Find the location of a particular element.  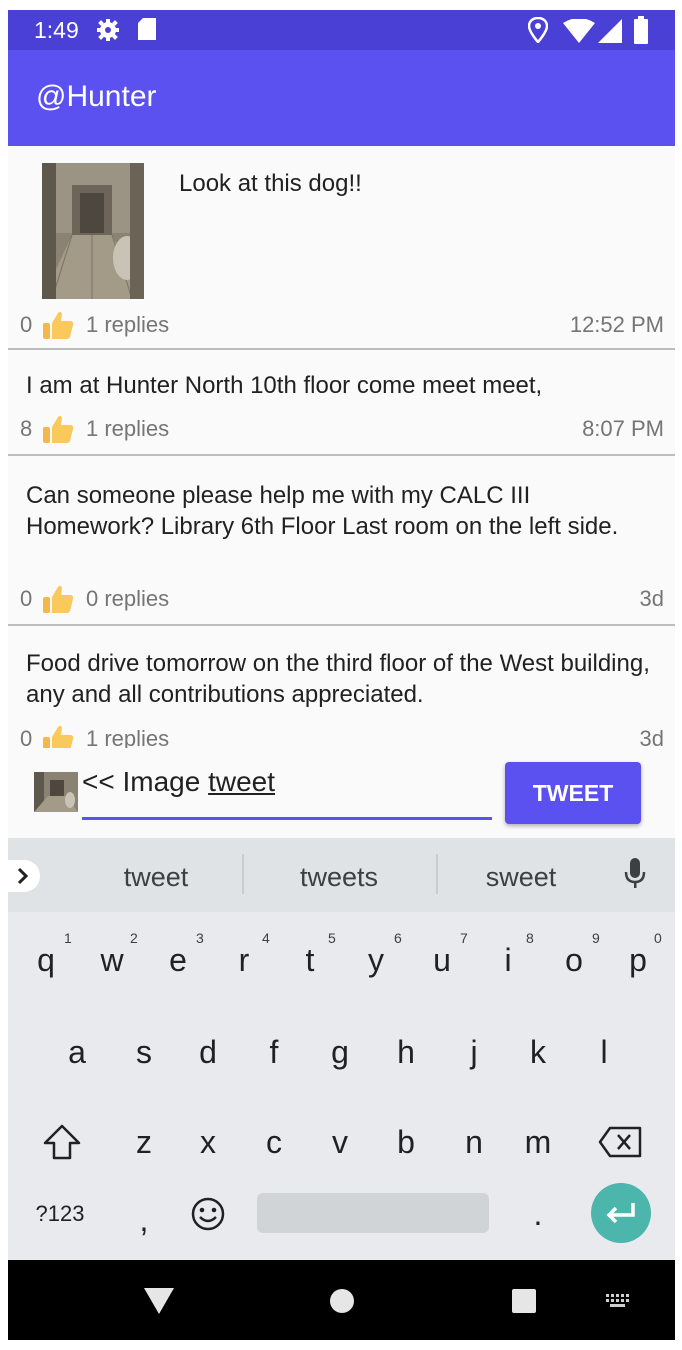

enter-icon is located at coordinates (620, 1213).